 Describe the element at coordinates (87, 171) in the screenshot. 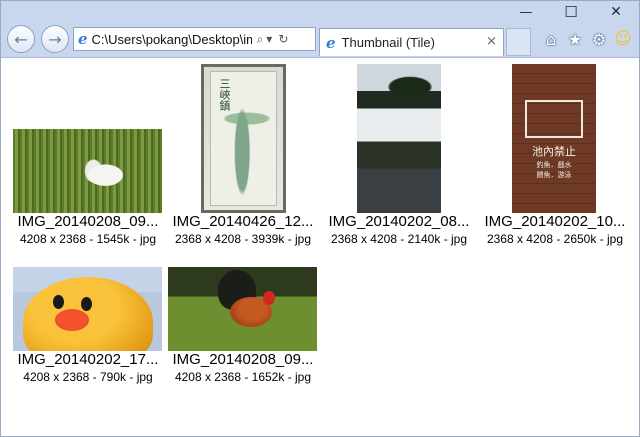

I see `thumbnail-image-goose` at that location.